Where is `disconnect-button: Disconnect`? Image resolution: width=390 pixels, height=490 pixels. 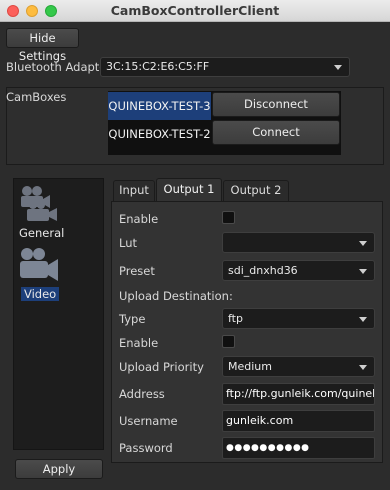
disconnect-button: Disconnect is located at coordinates (276, 104).